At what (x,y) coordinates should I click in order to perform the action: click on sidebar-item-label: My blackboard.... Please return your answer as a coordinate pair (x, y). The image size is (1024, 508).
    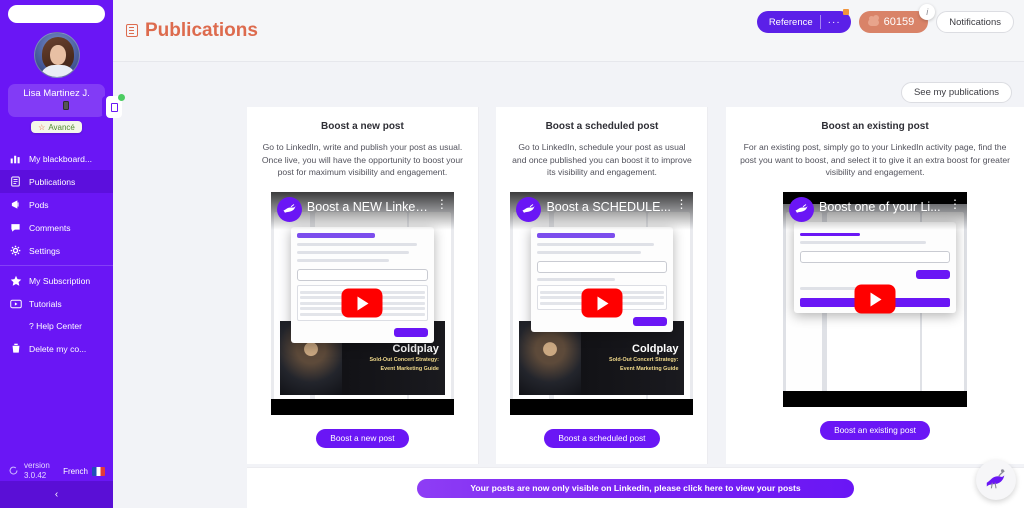
    Looking at the image, I should click on (61, 158).